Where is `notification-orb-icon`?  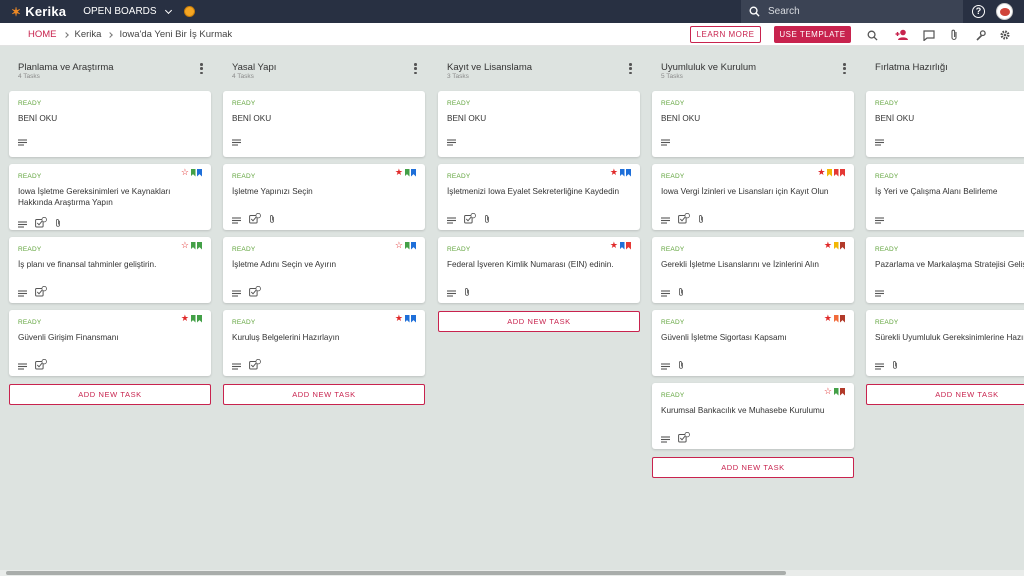 notification-orb-icon is located at coordinates (189, 11).